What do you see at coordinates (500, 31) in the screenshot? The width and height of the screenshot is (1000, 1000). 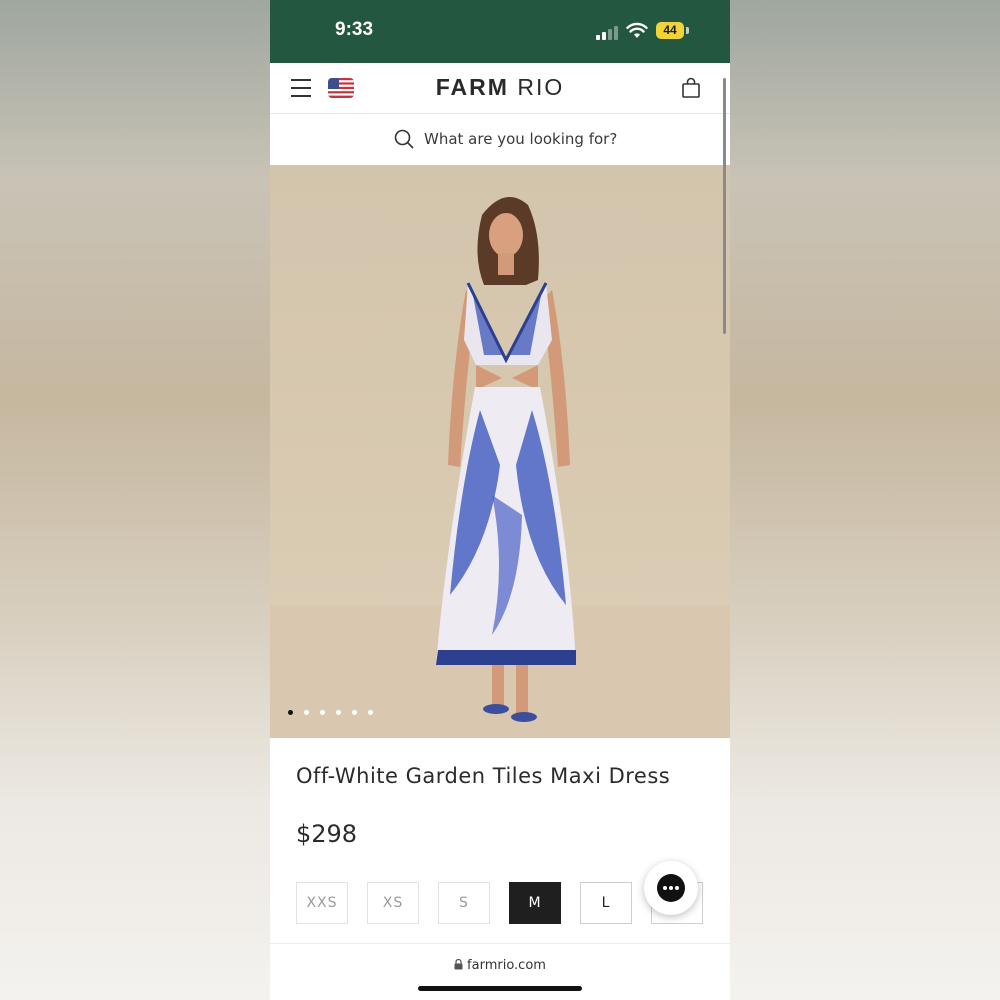 I see `status-bar: 9:33 44` at bounding box center [500, 31].